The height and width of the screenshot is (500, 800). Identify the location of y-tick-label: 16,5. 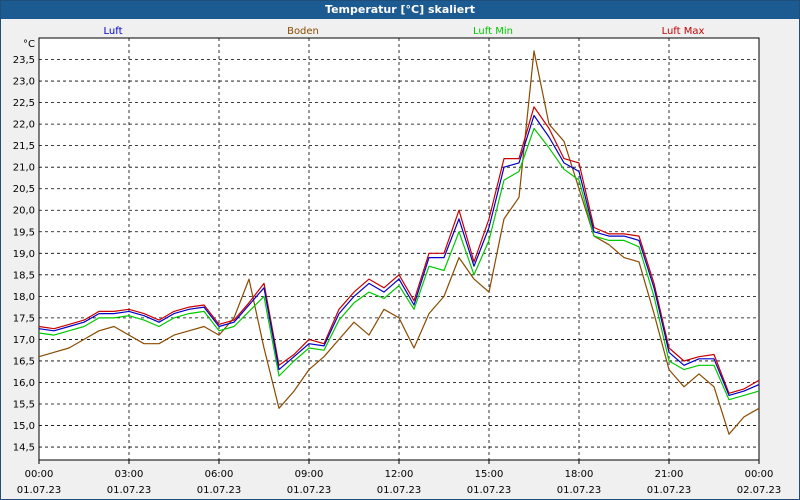
(24, 361).